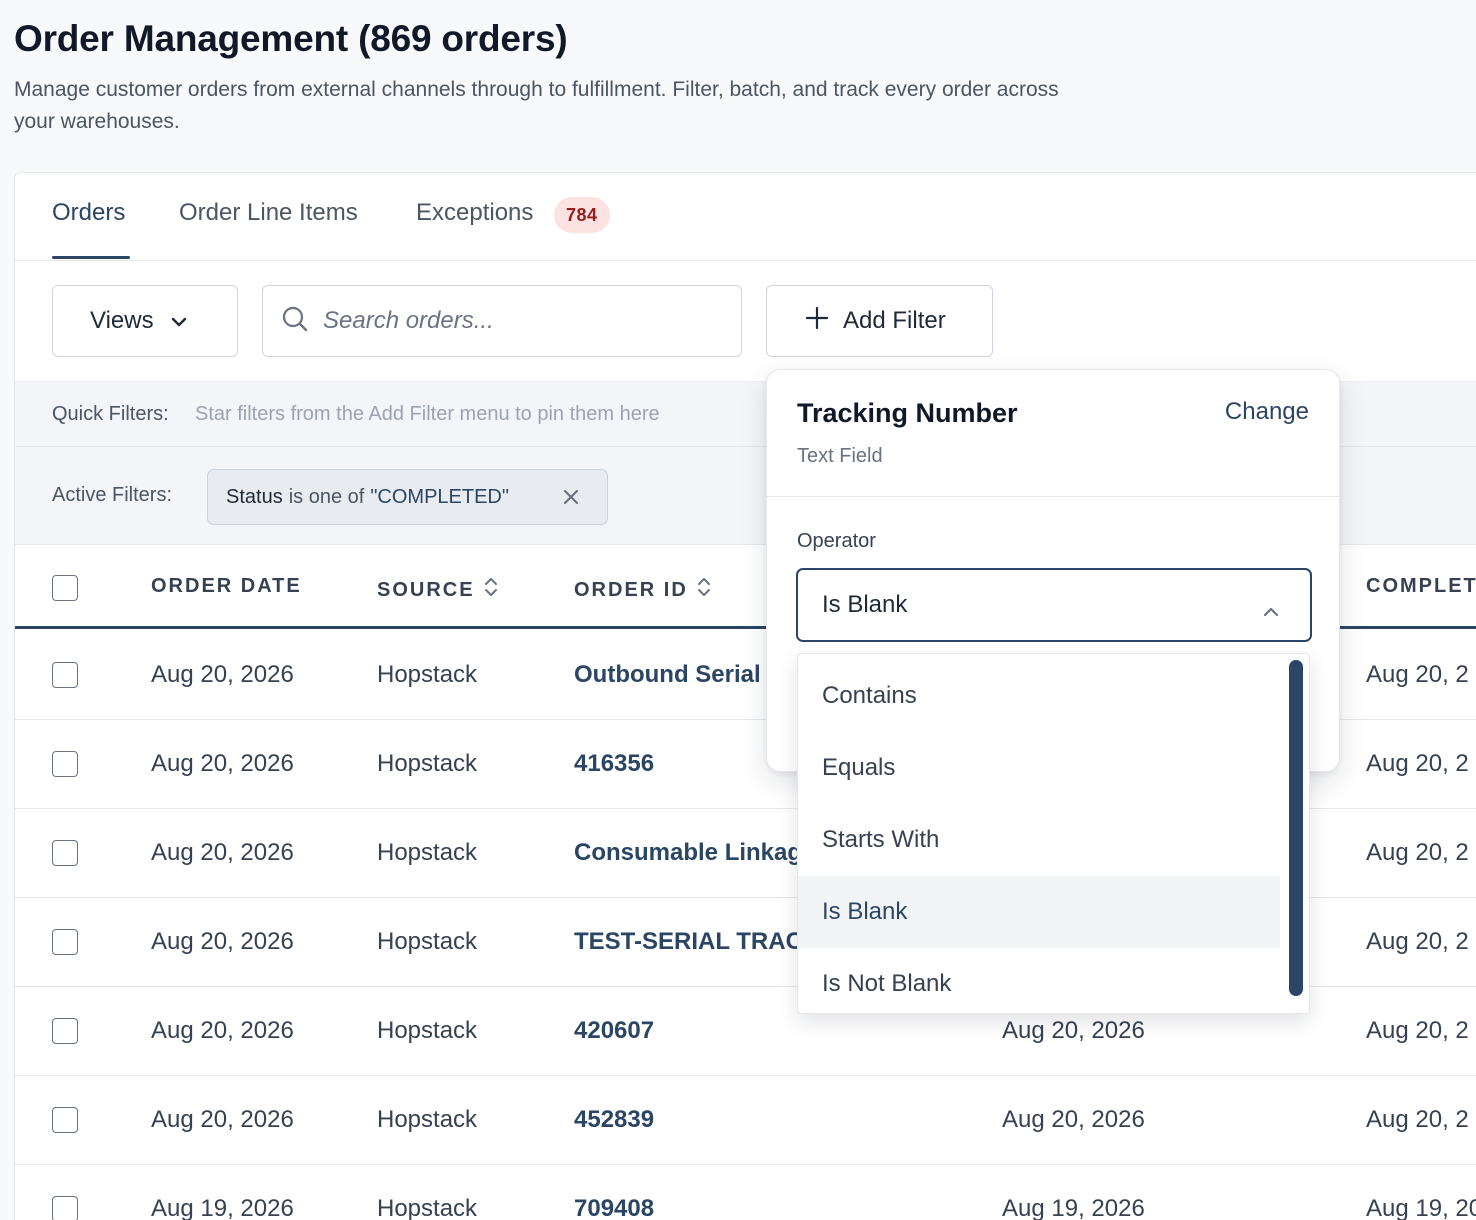 This screenshot has height=1220, width=1476. Describe the element at coordinates (513, 321) in the screenshot. I see `search-input` at that location.